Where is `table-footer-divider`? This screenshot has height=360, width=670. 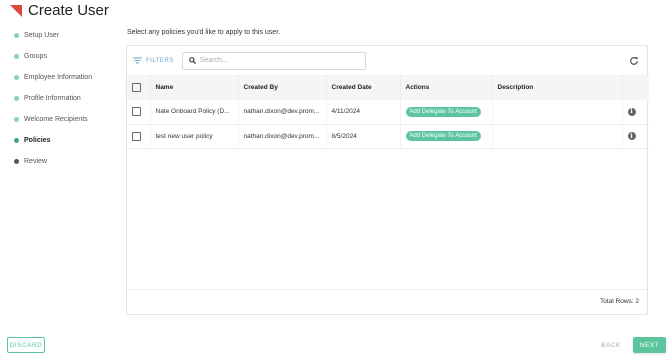 table-footer-divider is located at coordinates (387, 289).